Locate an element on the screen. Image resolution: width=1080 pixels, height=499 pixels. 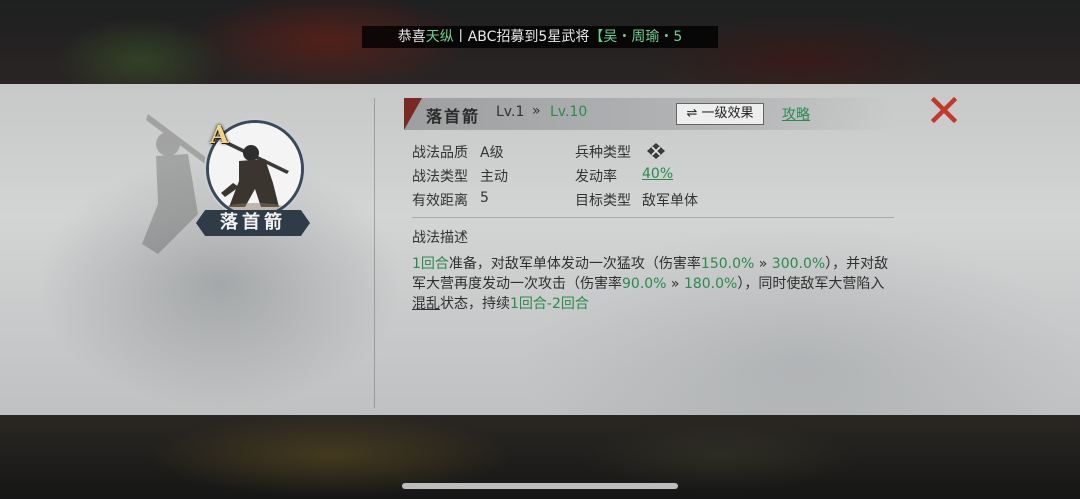
range-label: 有效距离 is located at coordinates (440, 201).